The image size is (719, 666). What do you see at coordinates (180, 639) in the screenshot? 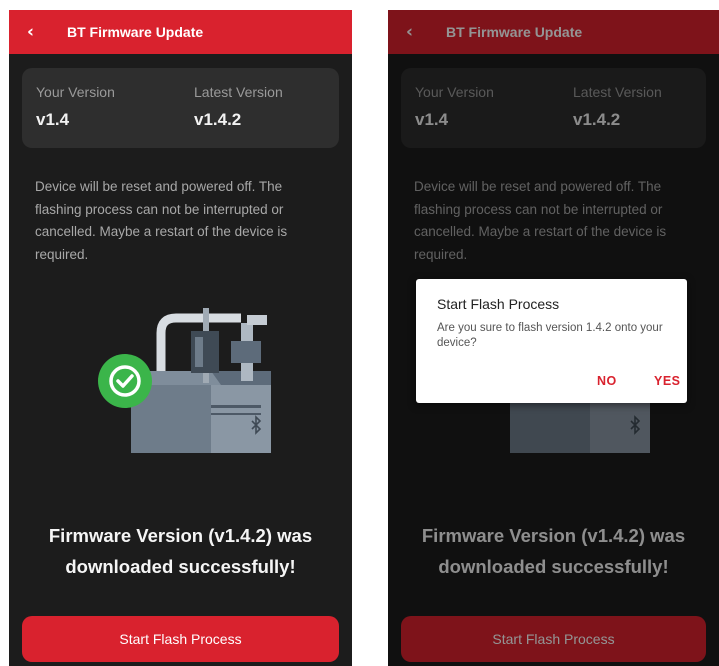
I see `start-flash-button: Start Flash Process` at bounding box center [180, 639].